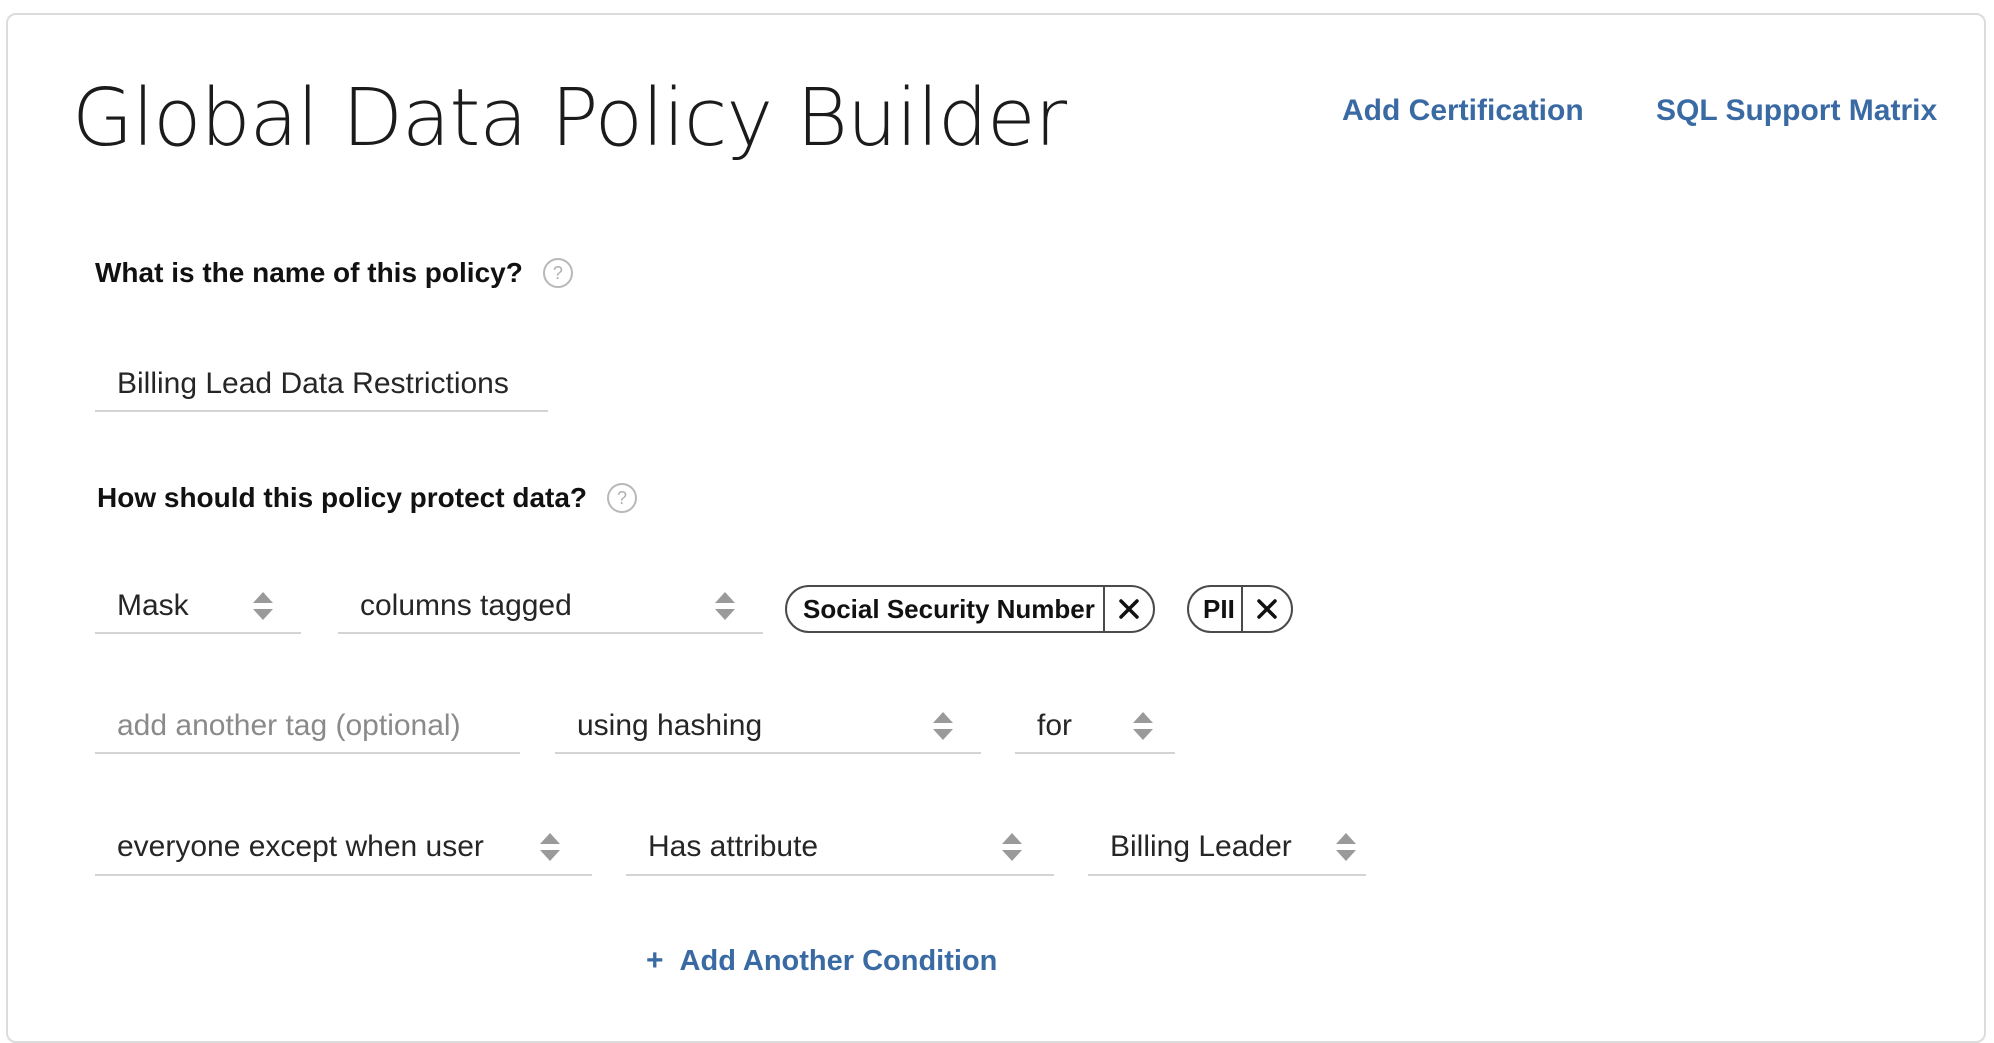 Image resolution: width=1994 pixels, height=1043 pixels. I want to click on audience-value: everyone except when user, so click(300, 846).